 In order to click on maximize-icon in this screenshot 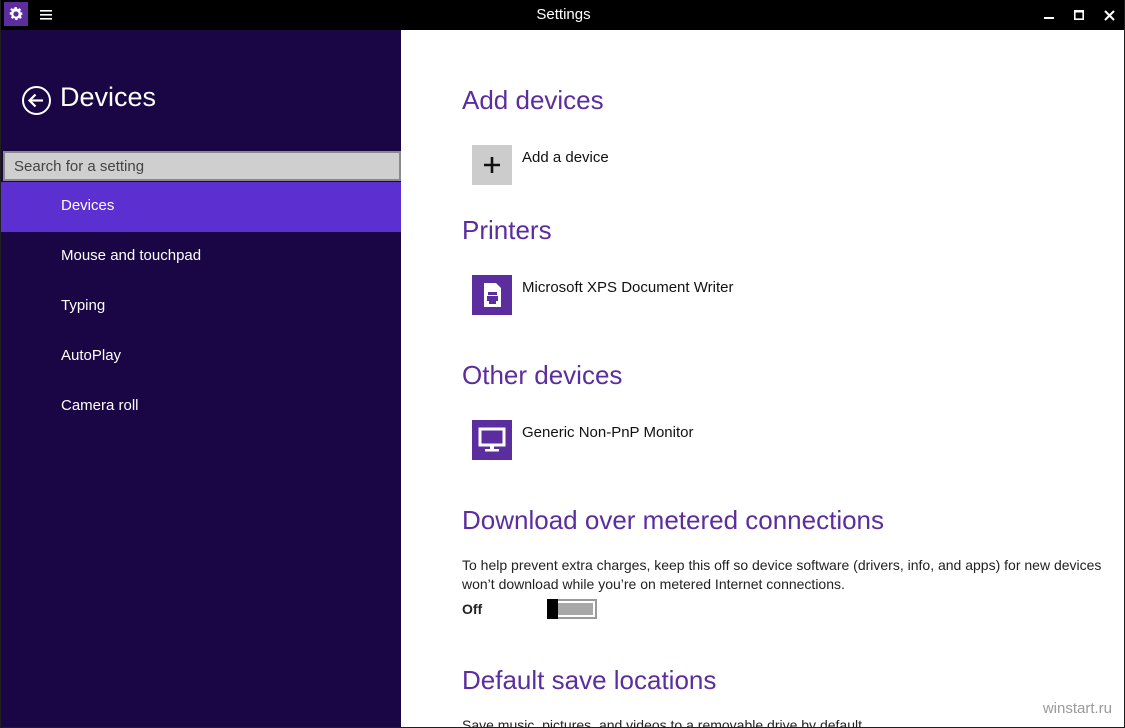, I will do `click(1079, 15)`.